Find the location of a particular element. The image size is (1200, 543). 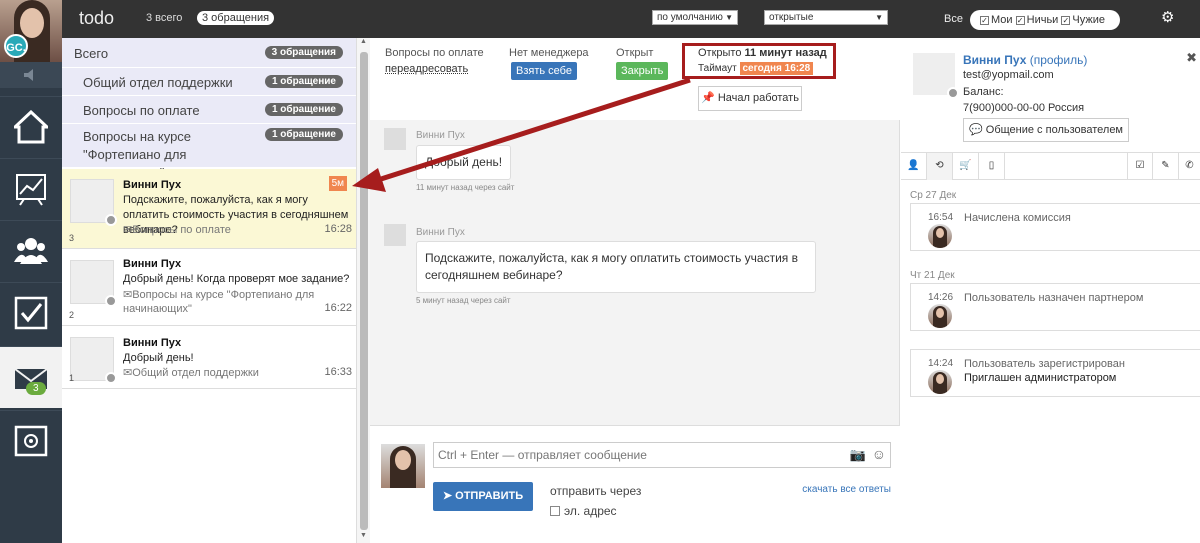

scroll-up-icon: ▲ is located at coordinates (363, 41).